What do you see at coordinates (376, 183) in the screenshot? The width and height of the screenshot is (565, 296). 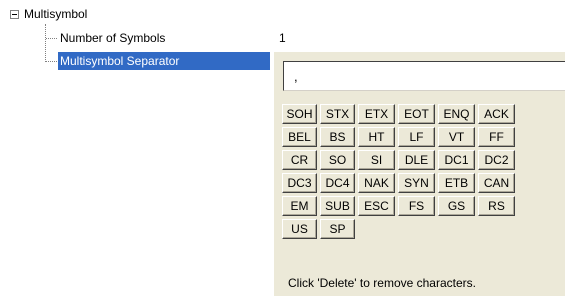 I see `key-nak-button: NAK` at bounding box center [376, 183].